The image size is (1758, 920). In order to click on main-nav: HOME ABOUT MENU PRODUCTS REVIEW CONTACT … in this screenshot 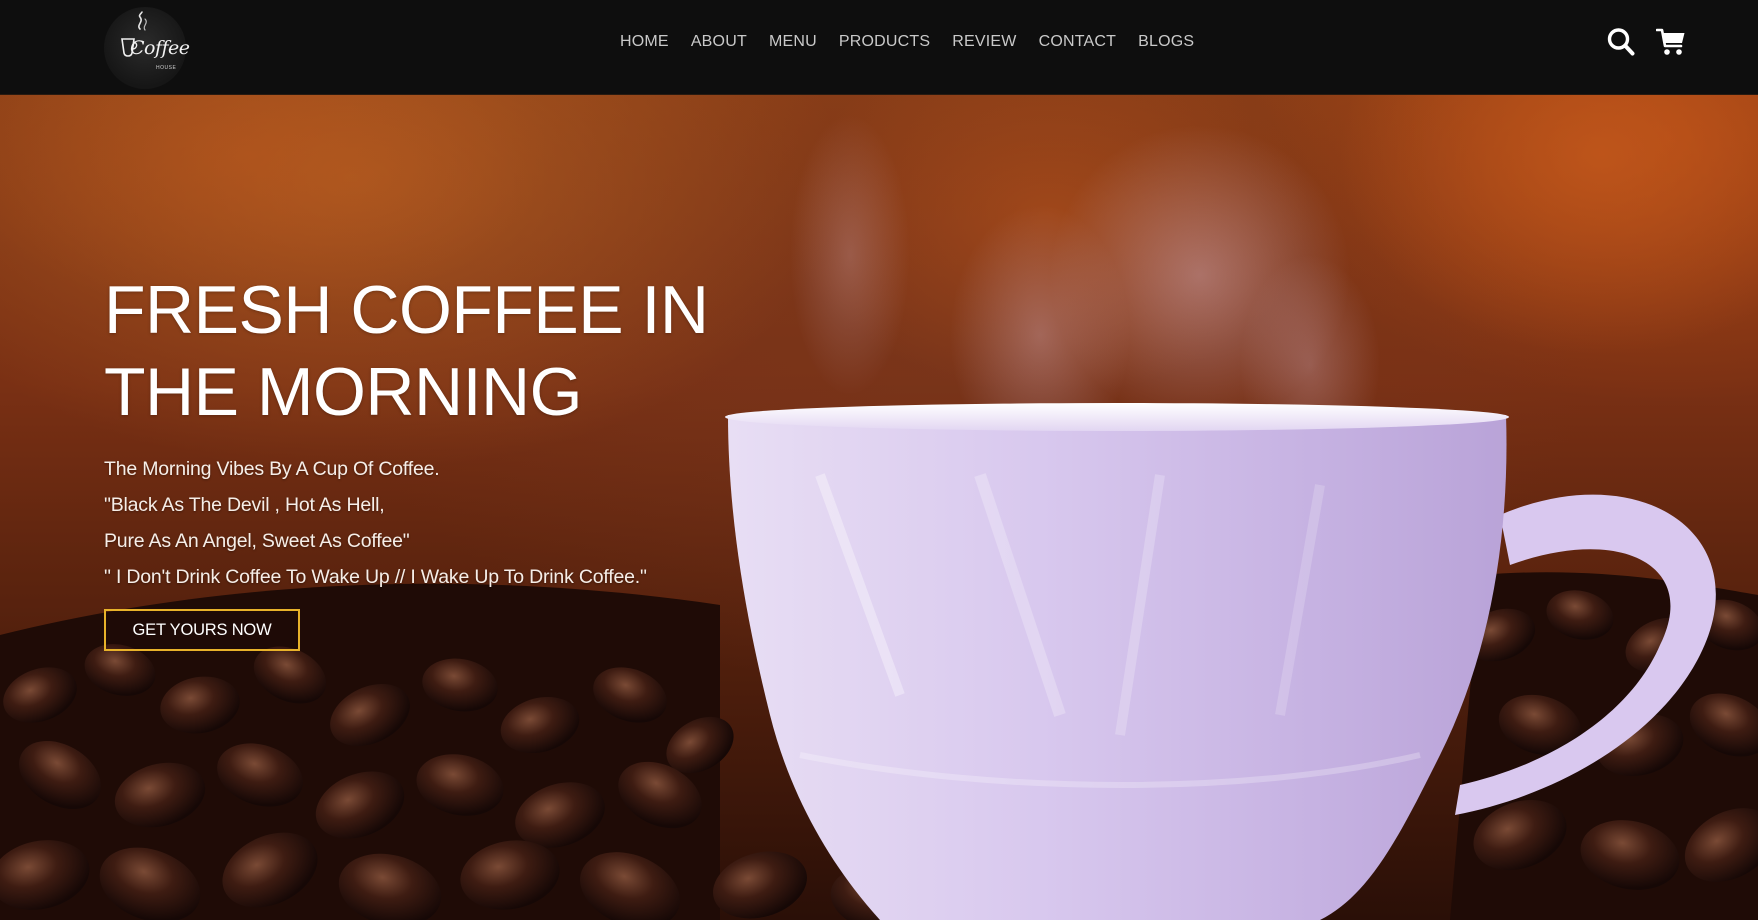, I will do `click(918, 42)`.